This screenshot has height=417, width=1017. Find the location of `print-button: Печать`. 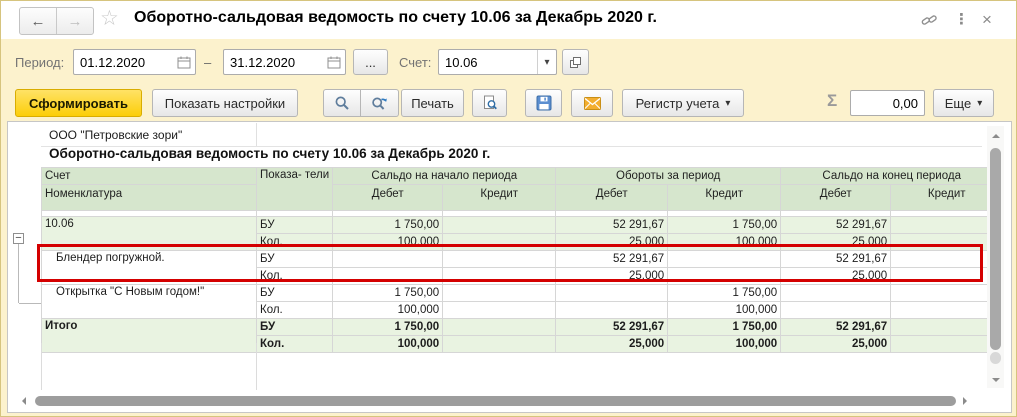

print-button: Печать is located at coordinates (432, 103).